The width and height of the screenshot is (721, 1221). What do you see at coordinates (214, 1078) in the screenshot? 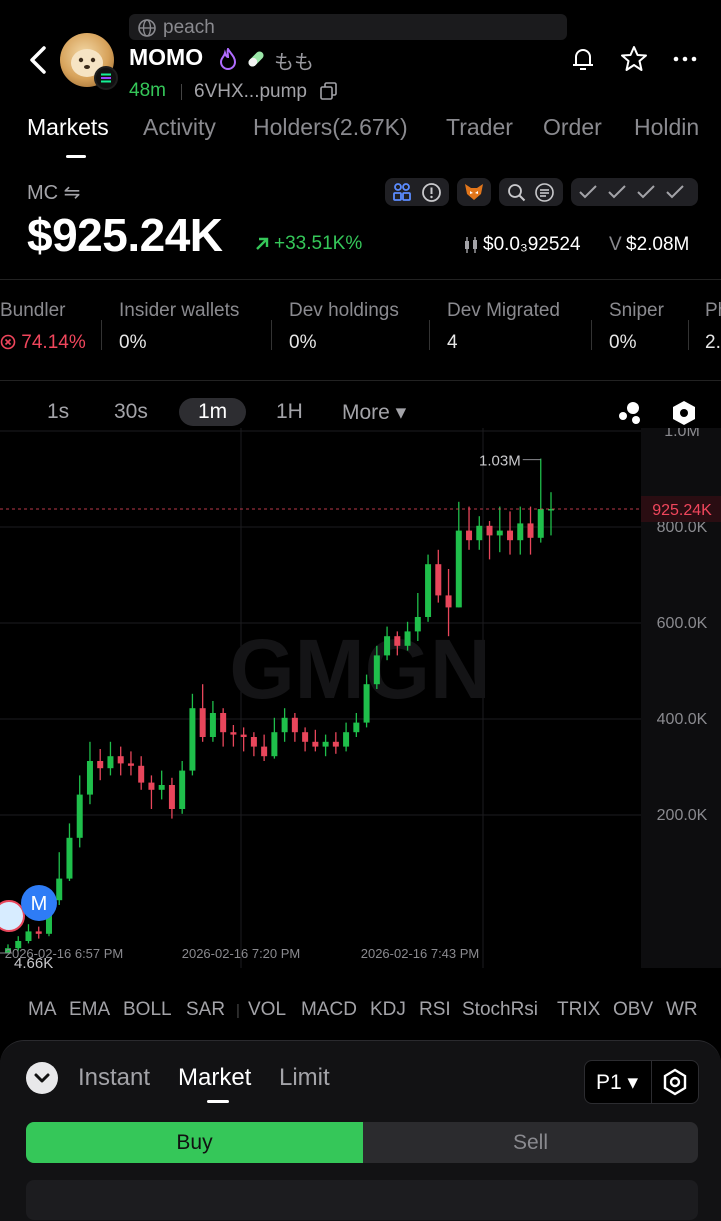
I see `mode-market: Market` at bounding box center [214, 1078].